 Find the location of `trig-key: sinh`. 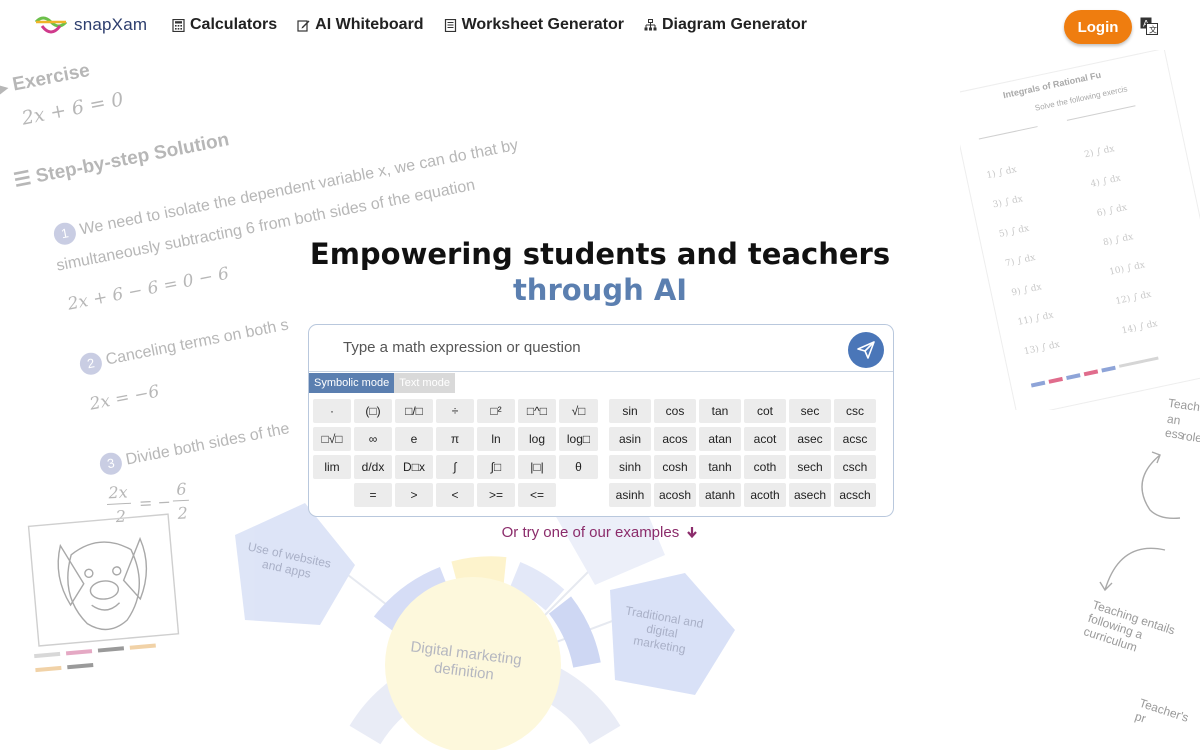

trig-key: sinh is located at coordinates (630, 467).